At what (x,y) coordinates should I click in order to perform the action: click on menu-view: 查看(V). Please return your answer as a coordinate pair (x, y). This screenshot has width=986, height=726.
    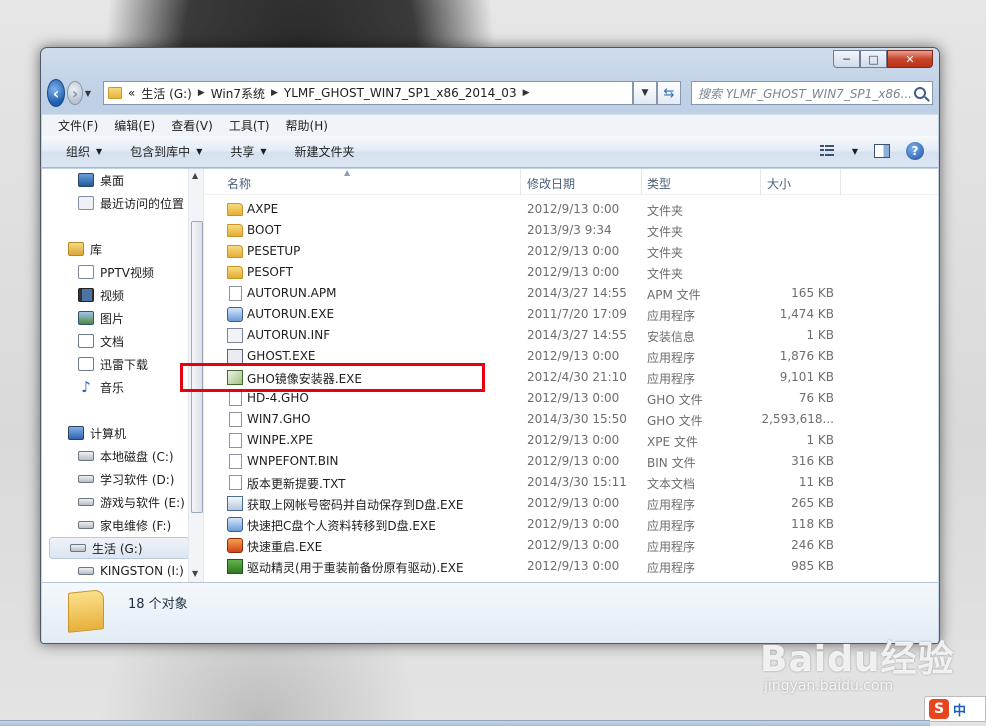
    Looking at the image, I should click on (192, 125).